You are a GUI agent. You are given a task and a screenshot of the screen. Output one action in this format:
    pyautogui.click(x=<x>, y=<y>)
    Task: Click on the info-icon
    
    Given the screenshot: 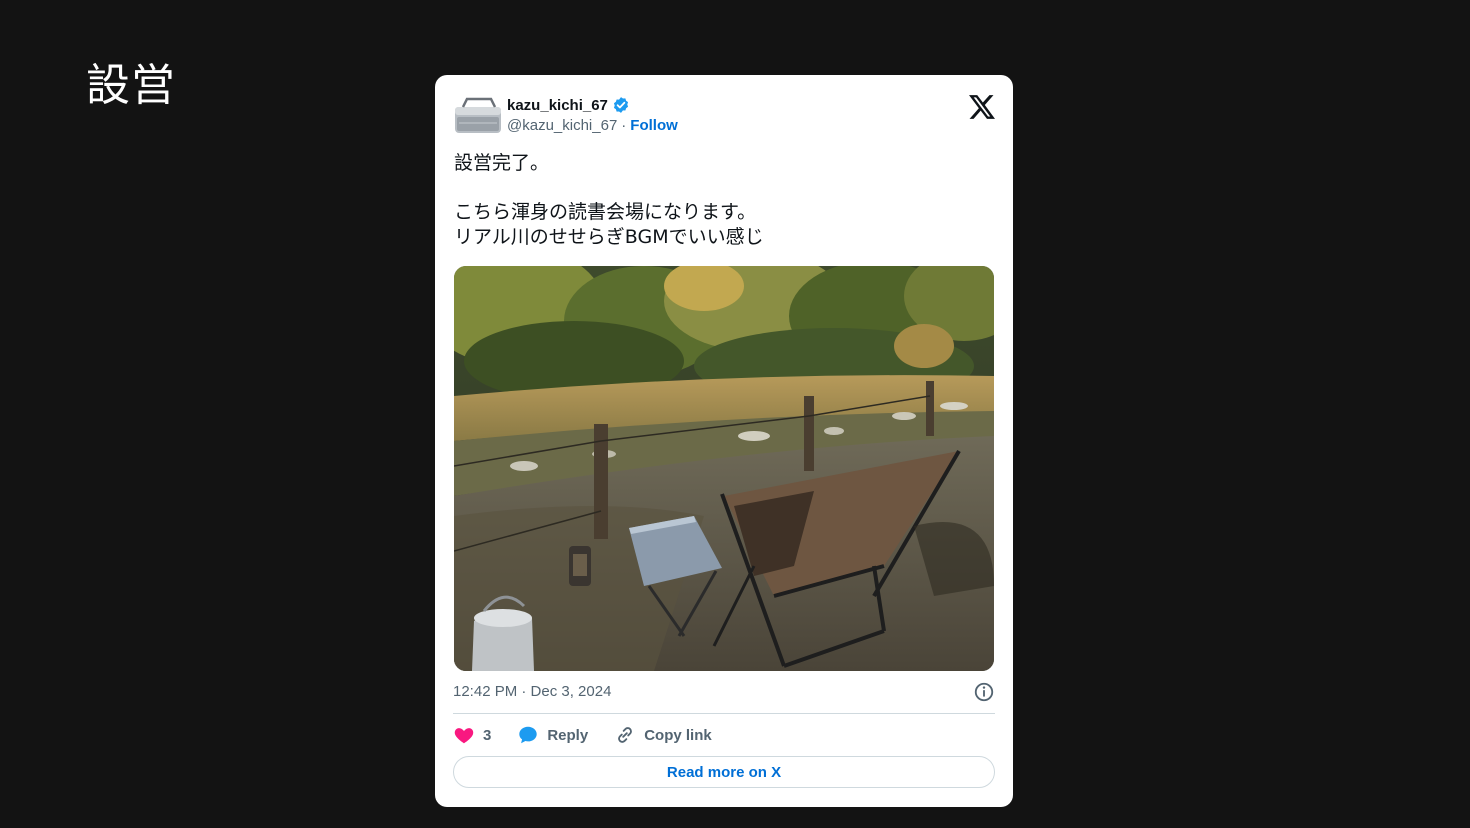 What is the action you would take?
    pyautogui.click(x=984, y=692)
    